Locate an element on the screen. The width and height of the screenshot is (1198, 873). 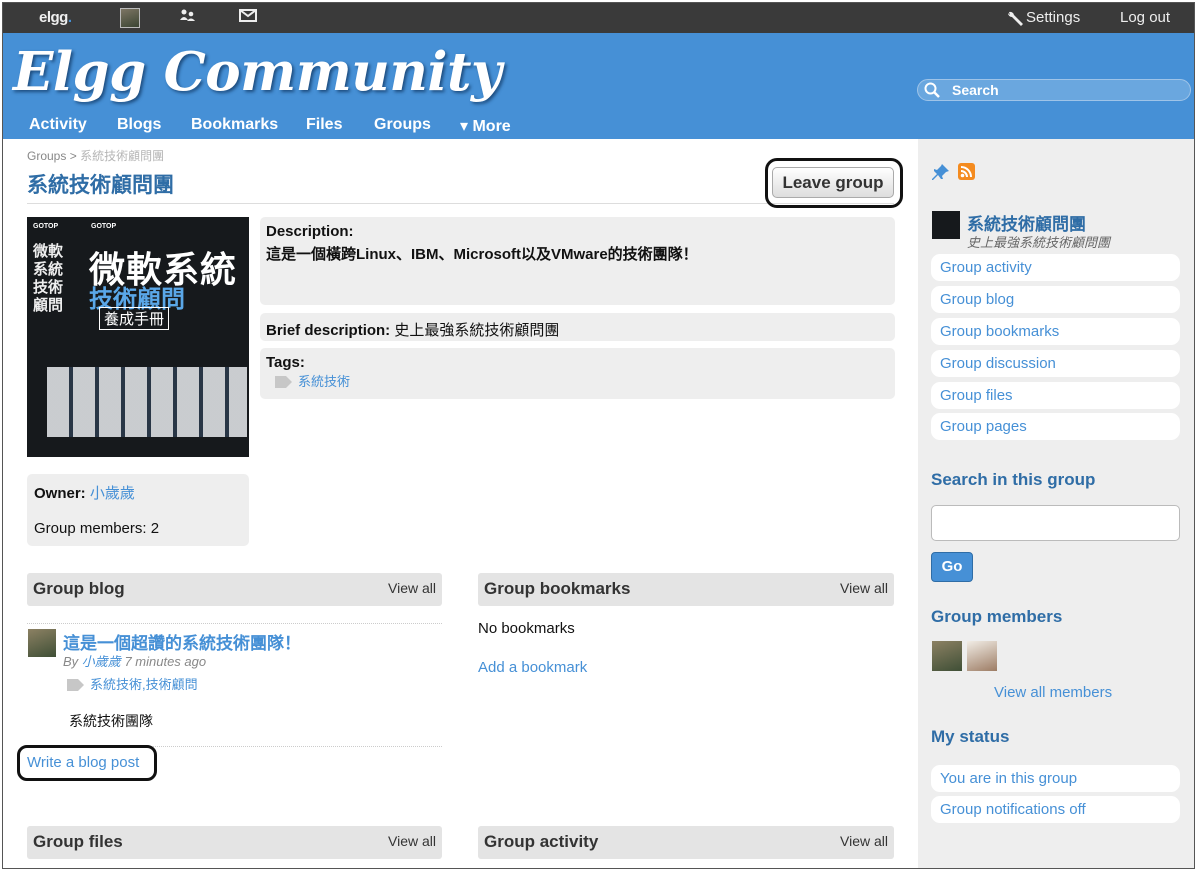
breadcrumb-current: 系統技術顧問團 is located at coordinates (122, 156).